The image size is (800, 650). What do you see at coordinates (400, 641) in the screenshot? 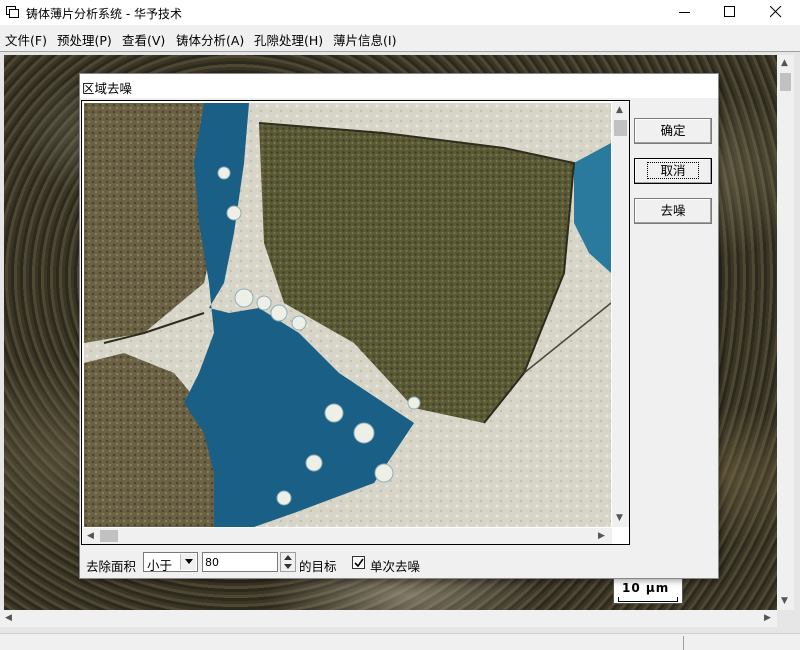
I see `status-bar` at bounding box center [400, 641].